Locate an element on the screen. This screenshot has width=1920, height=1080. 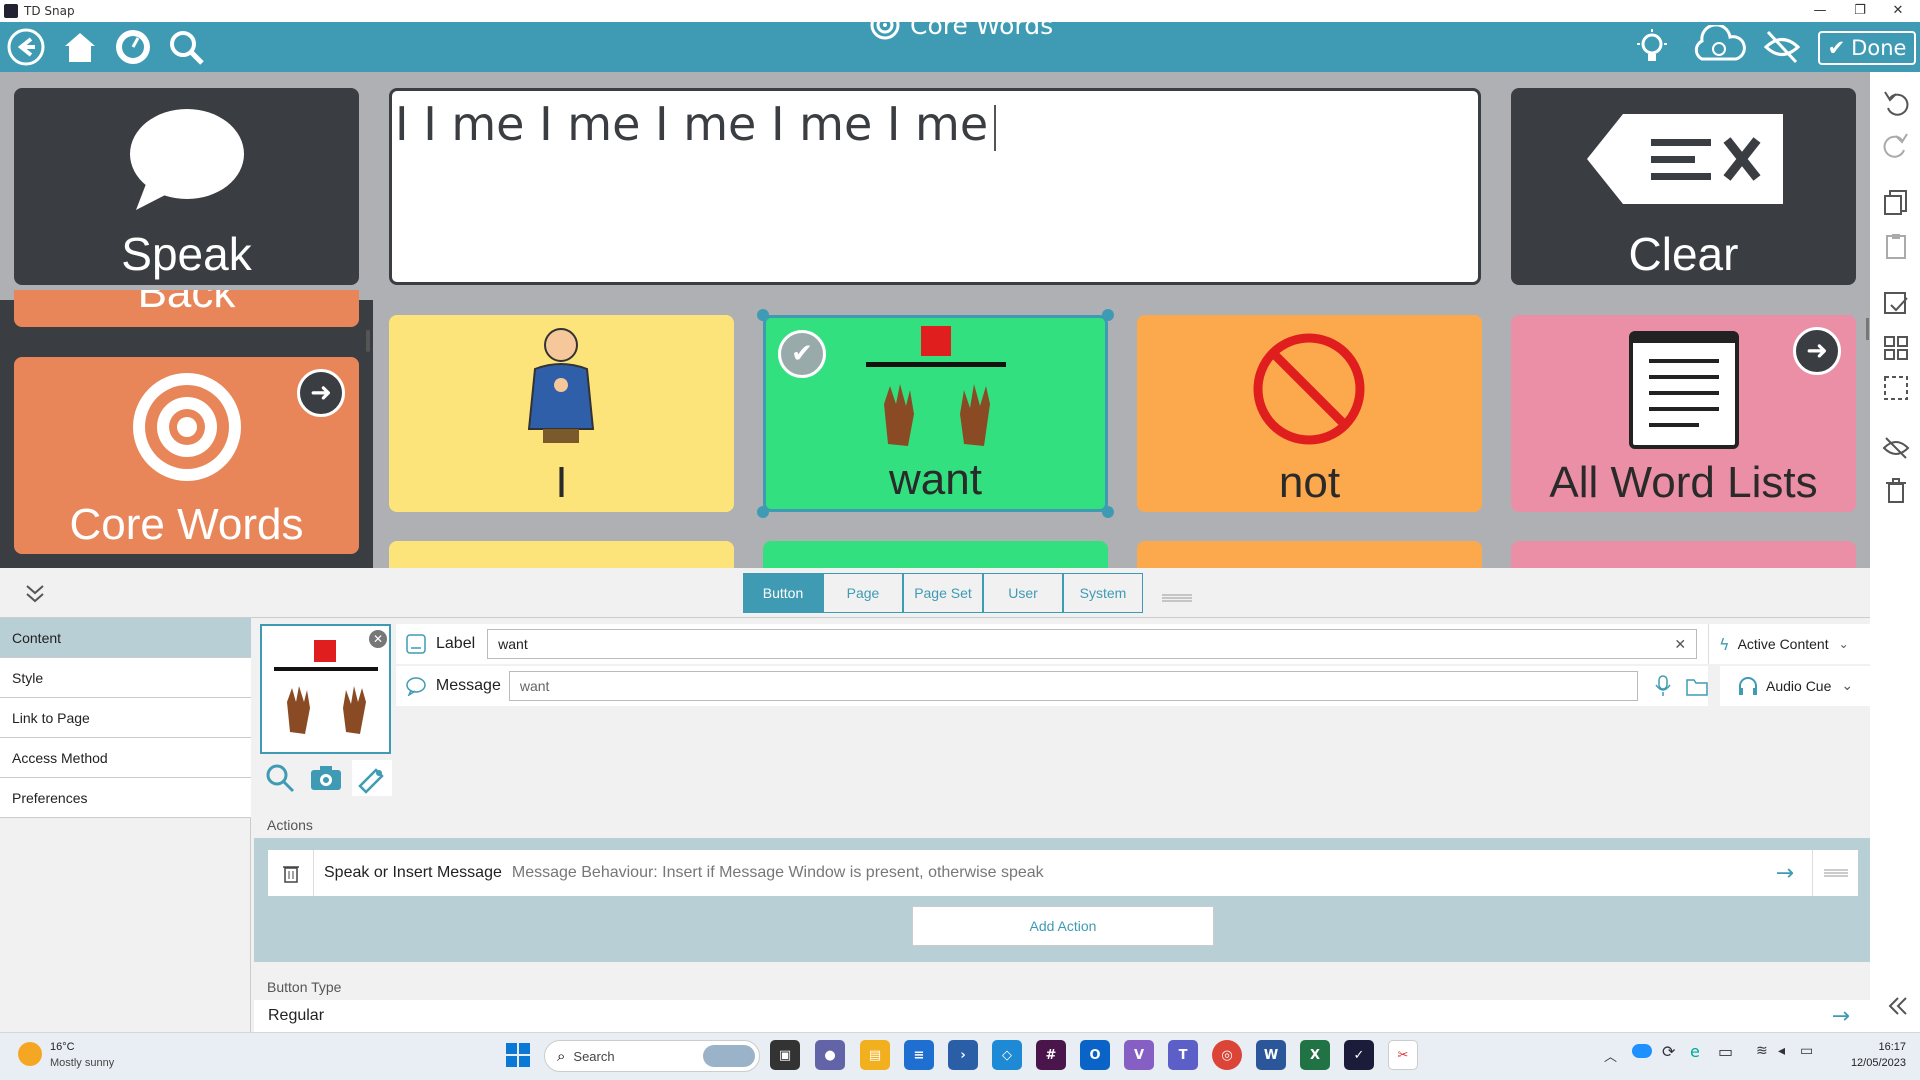
td-snap-icon: ✓ is located at coordinates (1359, 1055).